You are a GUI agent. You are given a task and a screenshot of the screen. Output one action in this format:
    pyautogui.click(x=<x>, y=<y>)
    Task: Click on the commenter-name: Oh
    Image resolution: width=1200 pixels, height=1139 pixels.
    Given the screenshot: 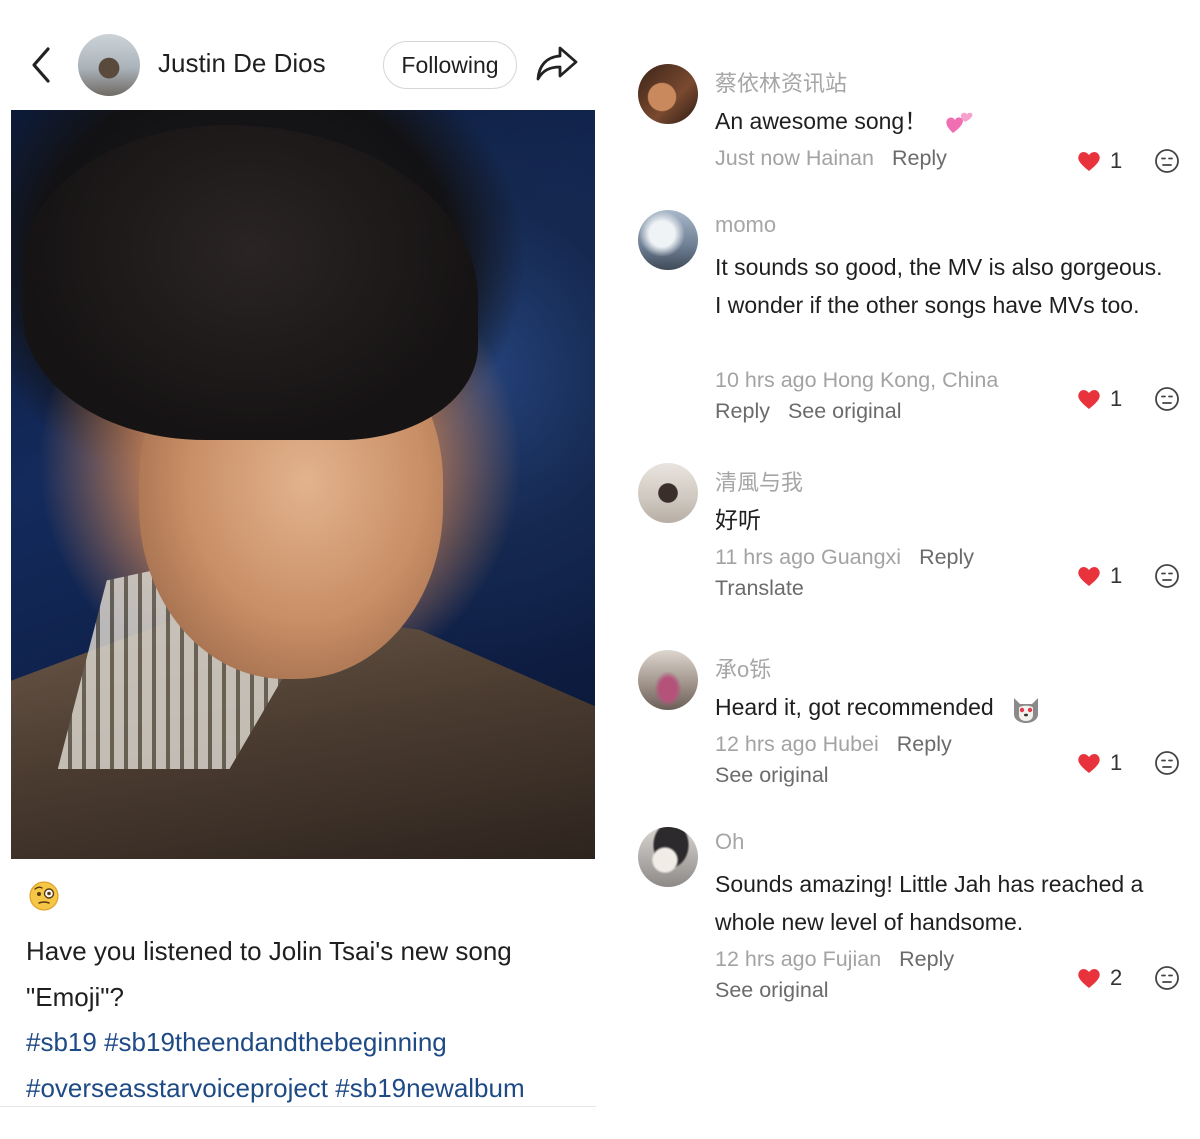 What is the action you would take?
    pyautogui.click(x=729, y=842)
    